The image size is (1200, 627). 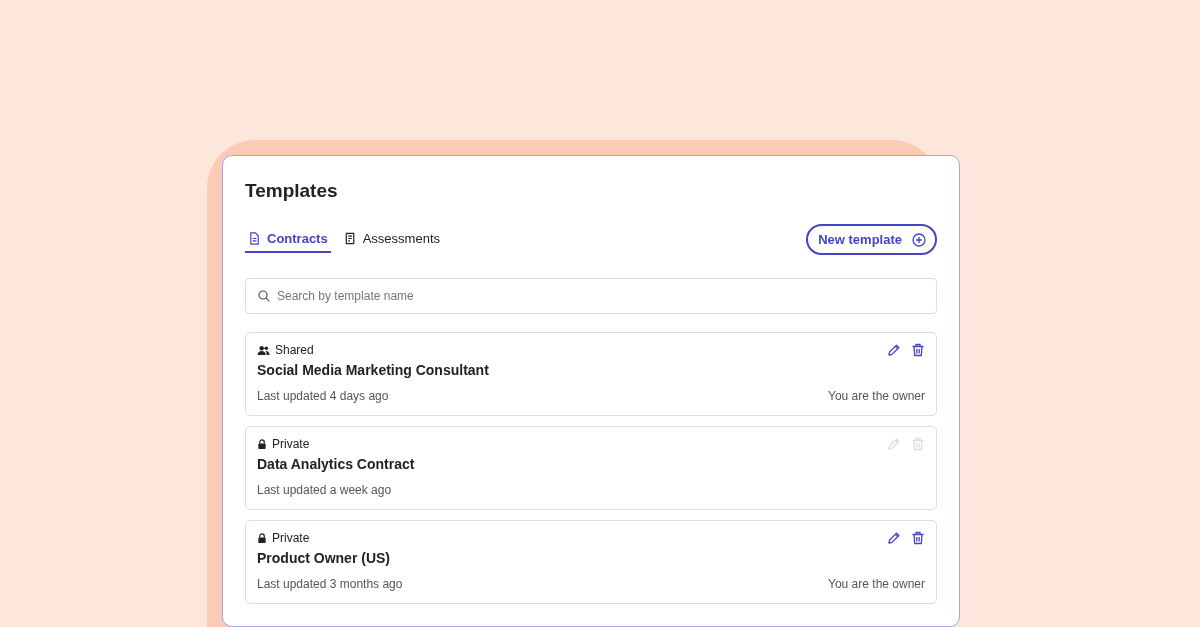 I want to click on people-icon, so click(x=263, y=350).